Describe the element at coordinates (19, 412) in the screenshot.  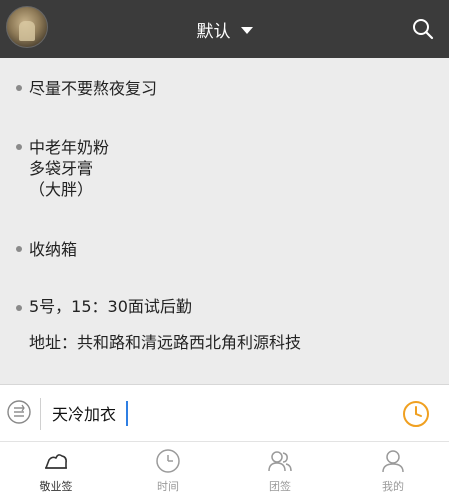
I see `sort-list-icon` at that location.